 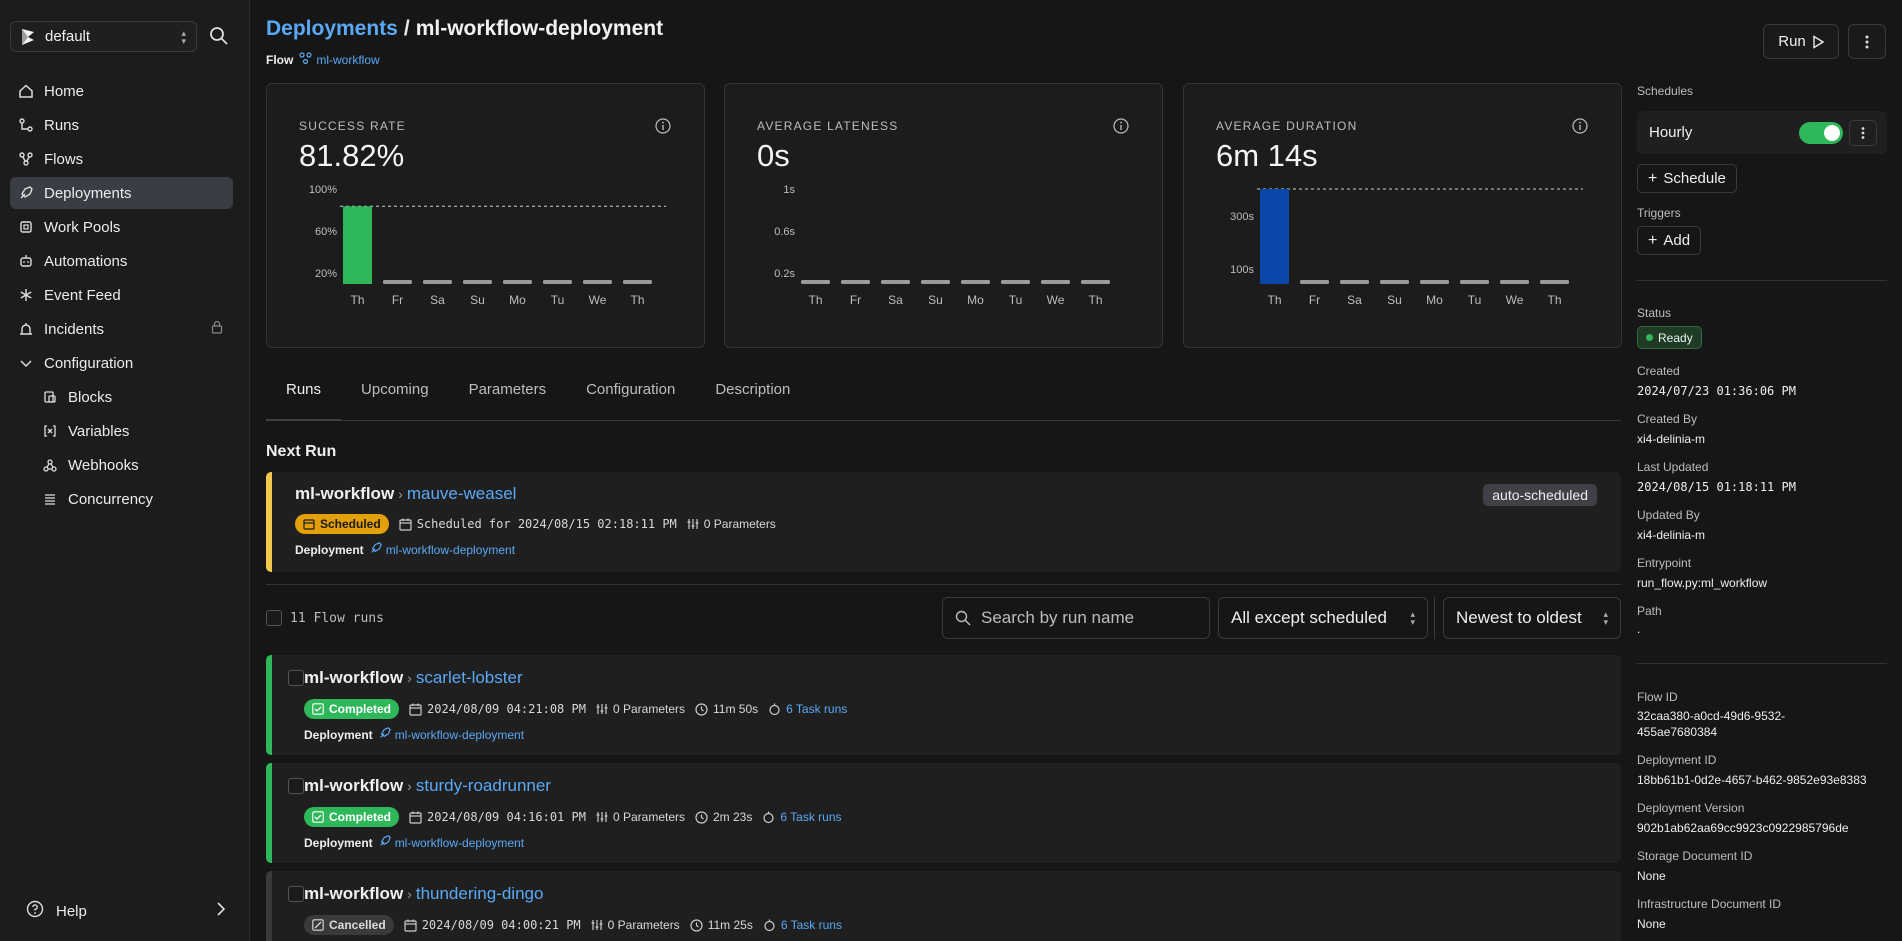 I want to click on parameters-text: 0 Parameters, so click(x=648, y=709).